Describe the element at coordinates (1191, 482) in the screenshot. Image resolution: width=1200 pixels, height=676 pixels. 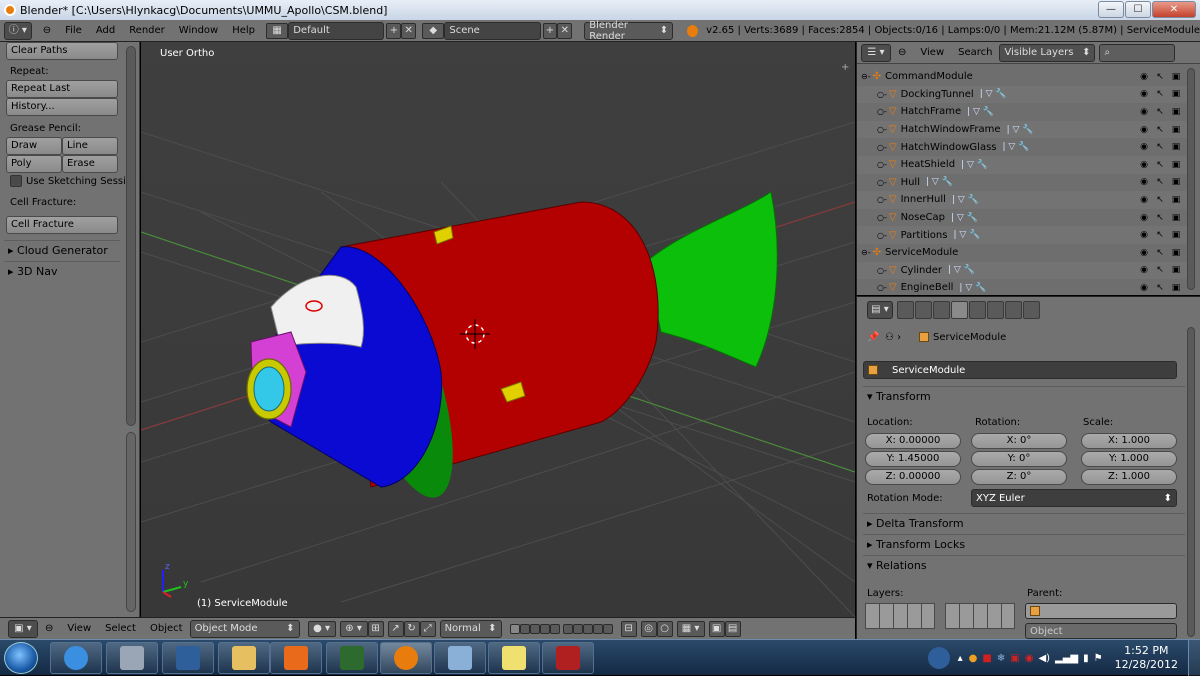
I see `properties-scrollbar` at that location.